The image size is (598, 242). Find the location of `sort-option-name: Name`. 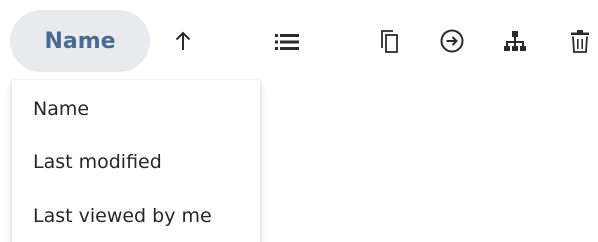

sort-option-name: Name is located at coordinates (136, 109).